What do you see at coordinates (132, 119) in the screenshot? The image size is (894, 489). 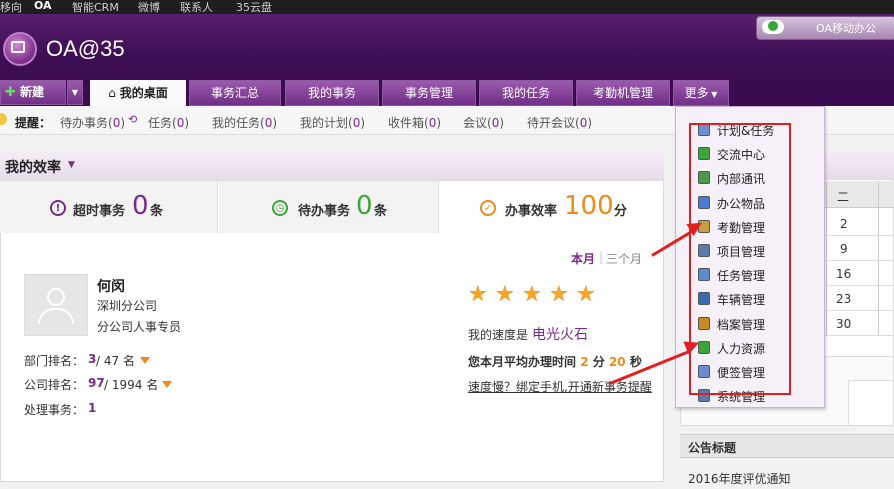 I see `refresh-icon: ⟲` at bounding box center [132, 119].